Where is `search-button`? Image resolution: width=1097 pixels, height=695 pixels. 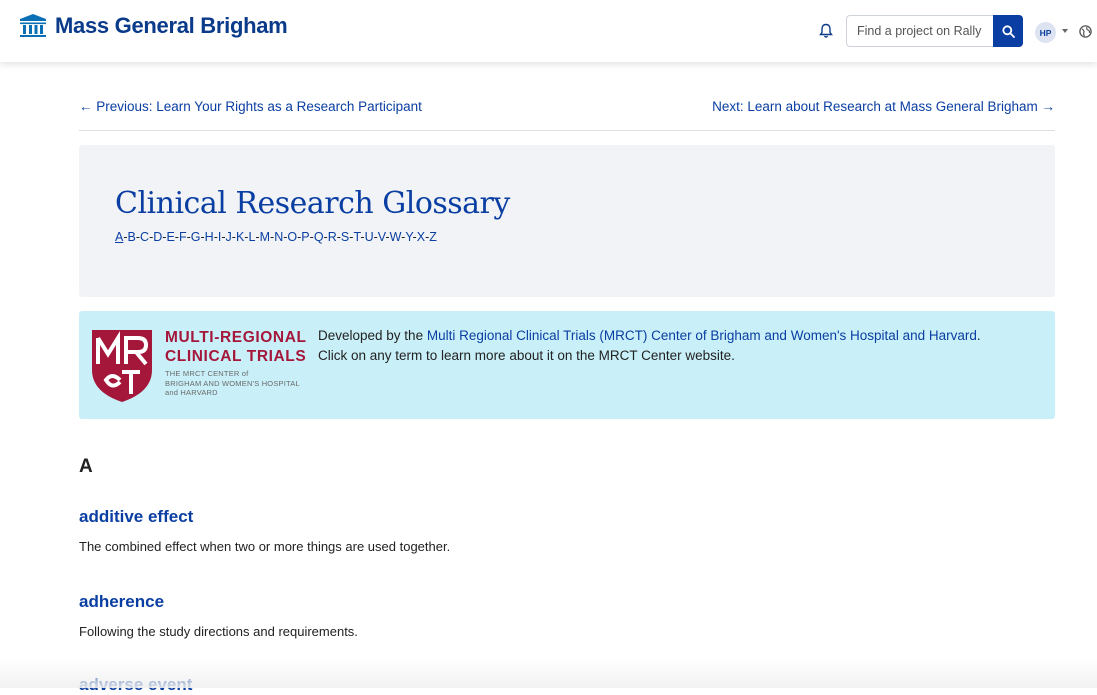 search-button is located at coordinates (1008, 31).